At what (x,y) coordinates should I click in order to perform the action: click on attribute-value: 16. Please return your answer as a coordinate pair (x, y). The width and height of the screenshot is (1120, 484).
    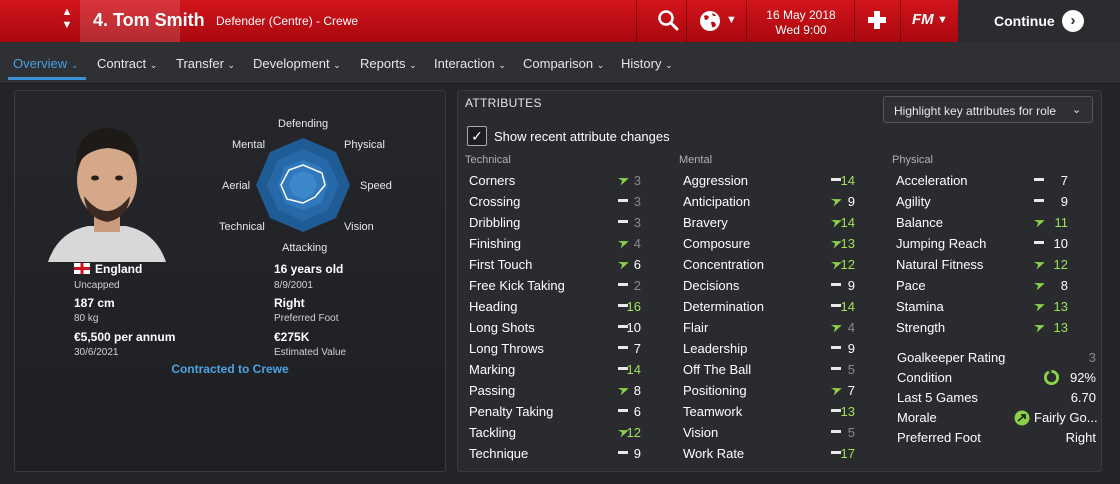
    Looking at the image, I should click on (633, 306).